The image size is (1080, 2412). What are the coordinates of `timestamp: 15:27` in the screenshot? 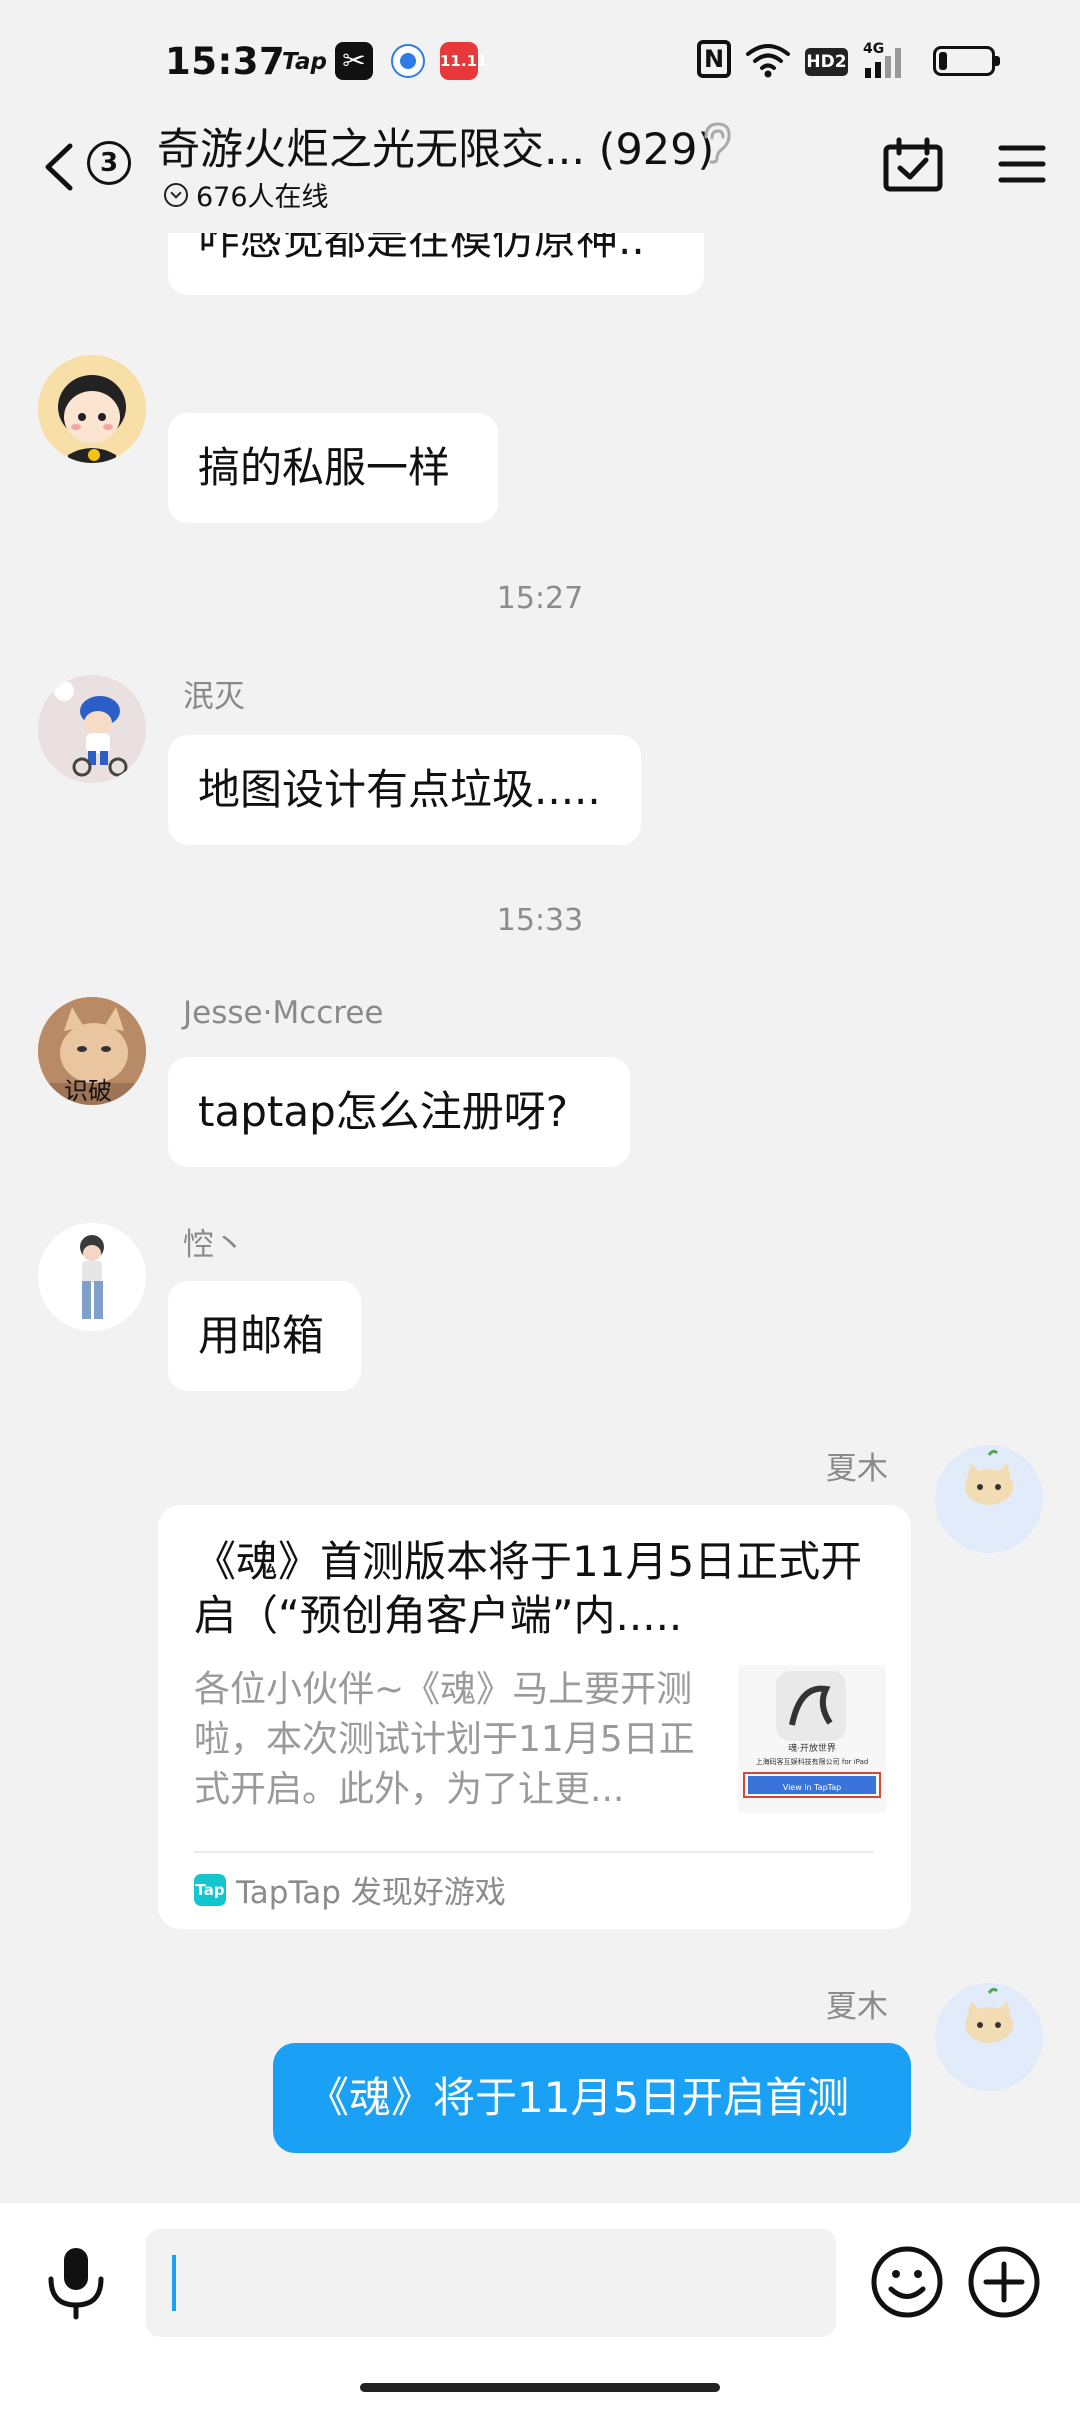 It's located at (540, 598).